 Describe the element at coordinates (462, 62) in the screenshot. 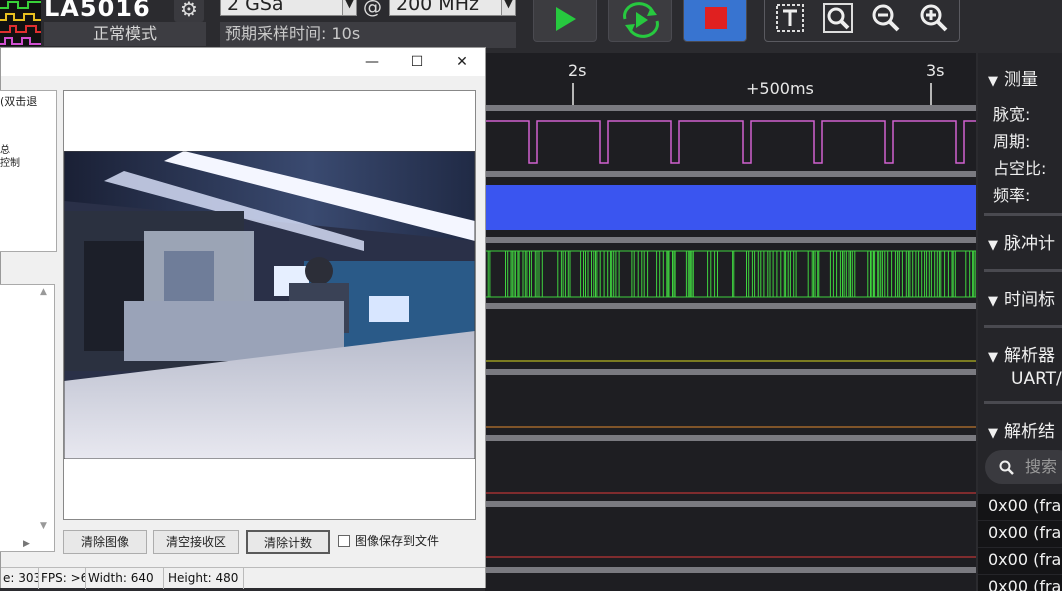

I see `close-button: ✕` at that location.